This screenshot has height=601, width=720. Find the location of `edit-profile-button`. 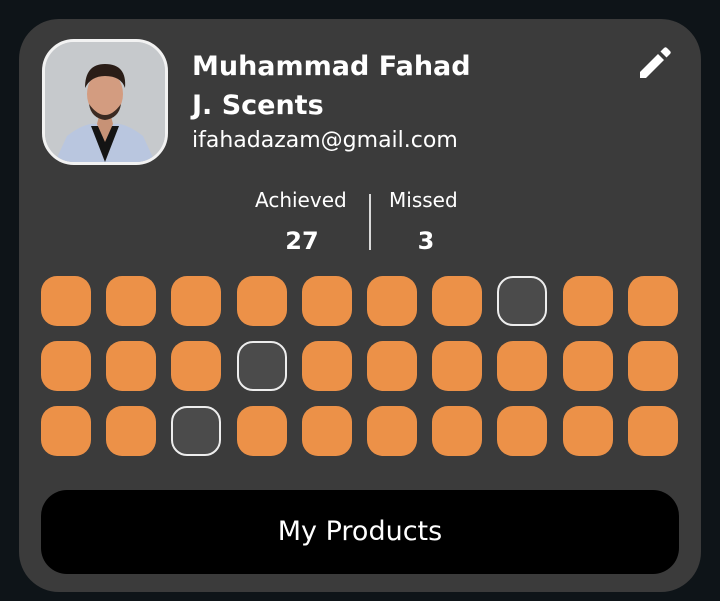

edit-profile-button is located at coordinates (655, 63).